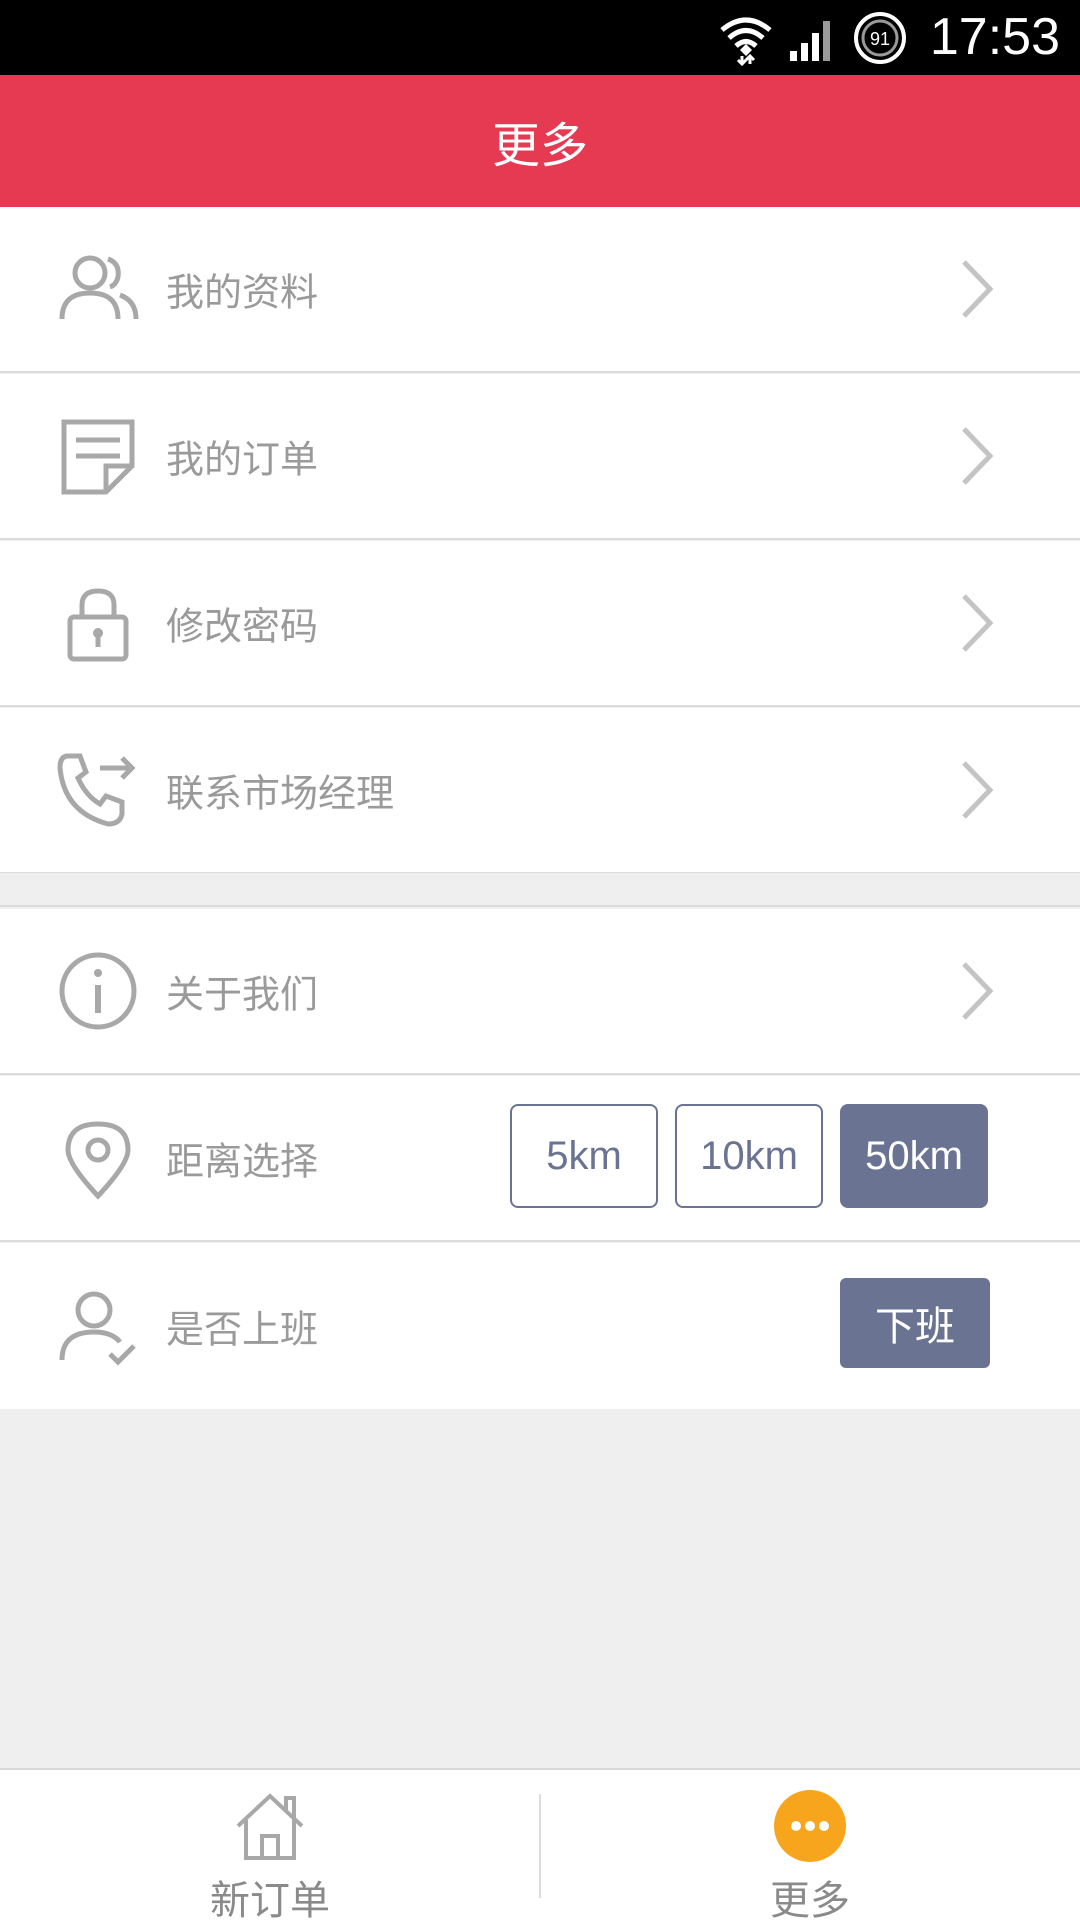 This screenshot has height=1920, width=1080. Describe the element at coordinates (270, 1826) in the screenshot. I see `home-icon` at that location.